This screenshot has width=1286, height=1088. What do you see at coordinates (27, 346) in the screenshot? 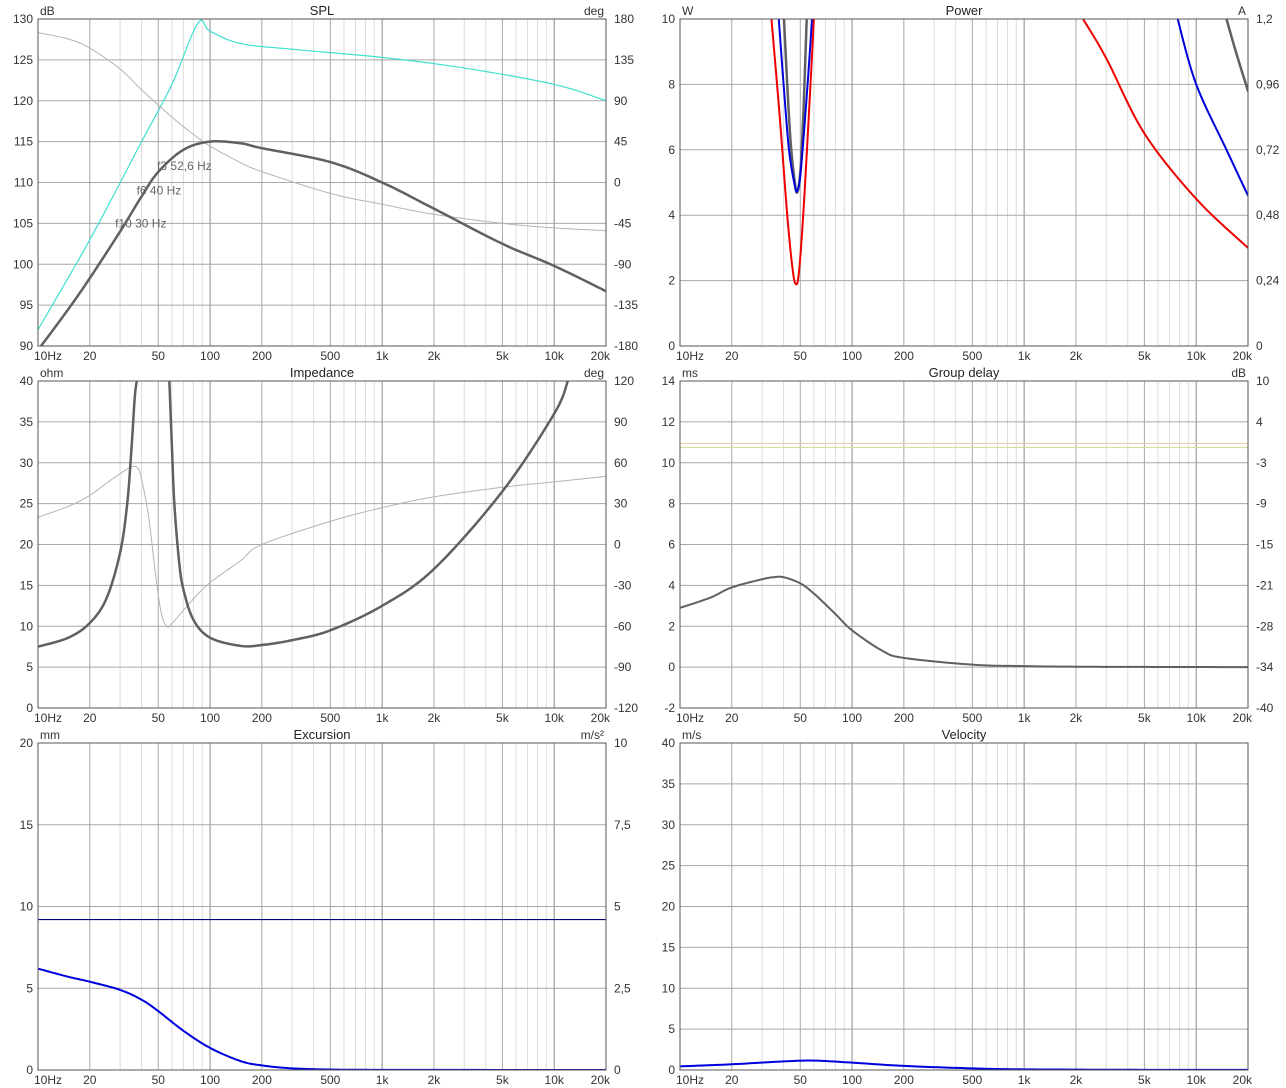
I see `left-tick-label: 90` at bounding box center [27, 346].